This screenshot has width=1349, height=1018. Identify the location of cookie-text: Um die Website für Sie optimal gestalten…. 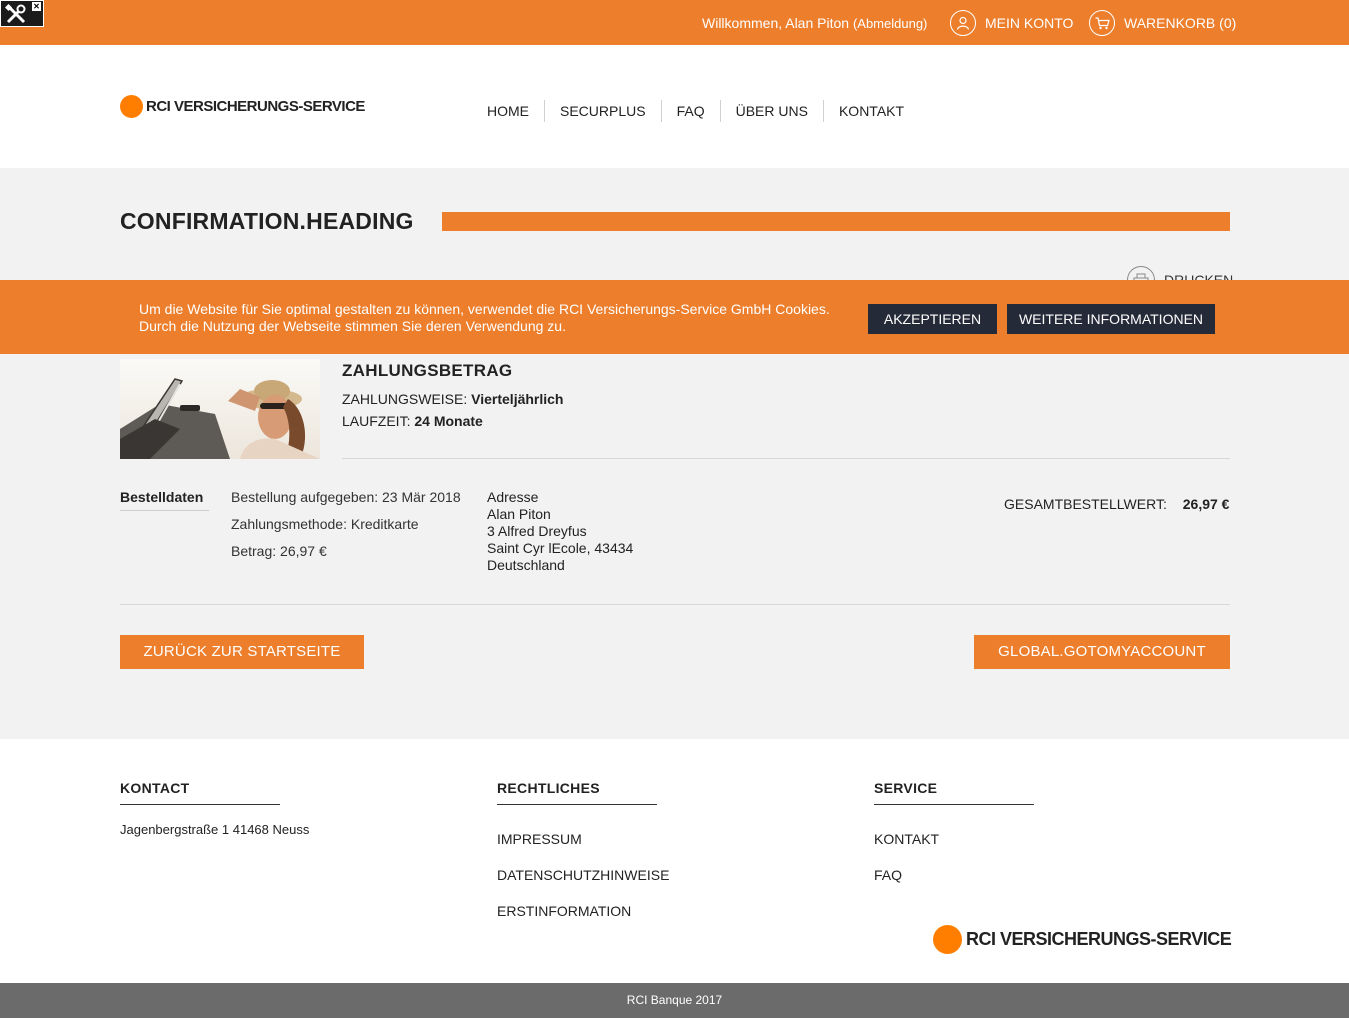
(499, 318).